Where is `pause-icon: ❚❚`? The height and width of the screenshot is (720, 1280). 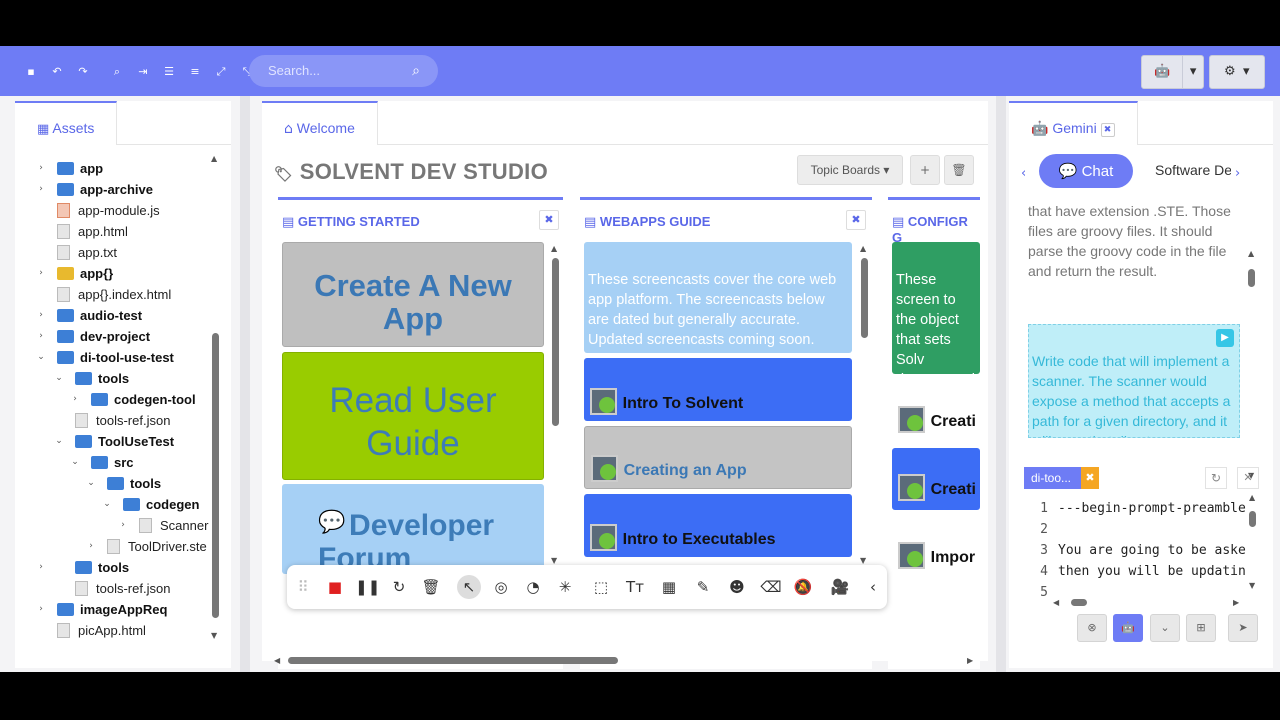 pause-icon: ❚❚ is located at coordinates (367, 587).